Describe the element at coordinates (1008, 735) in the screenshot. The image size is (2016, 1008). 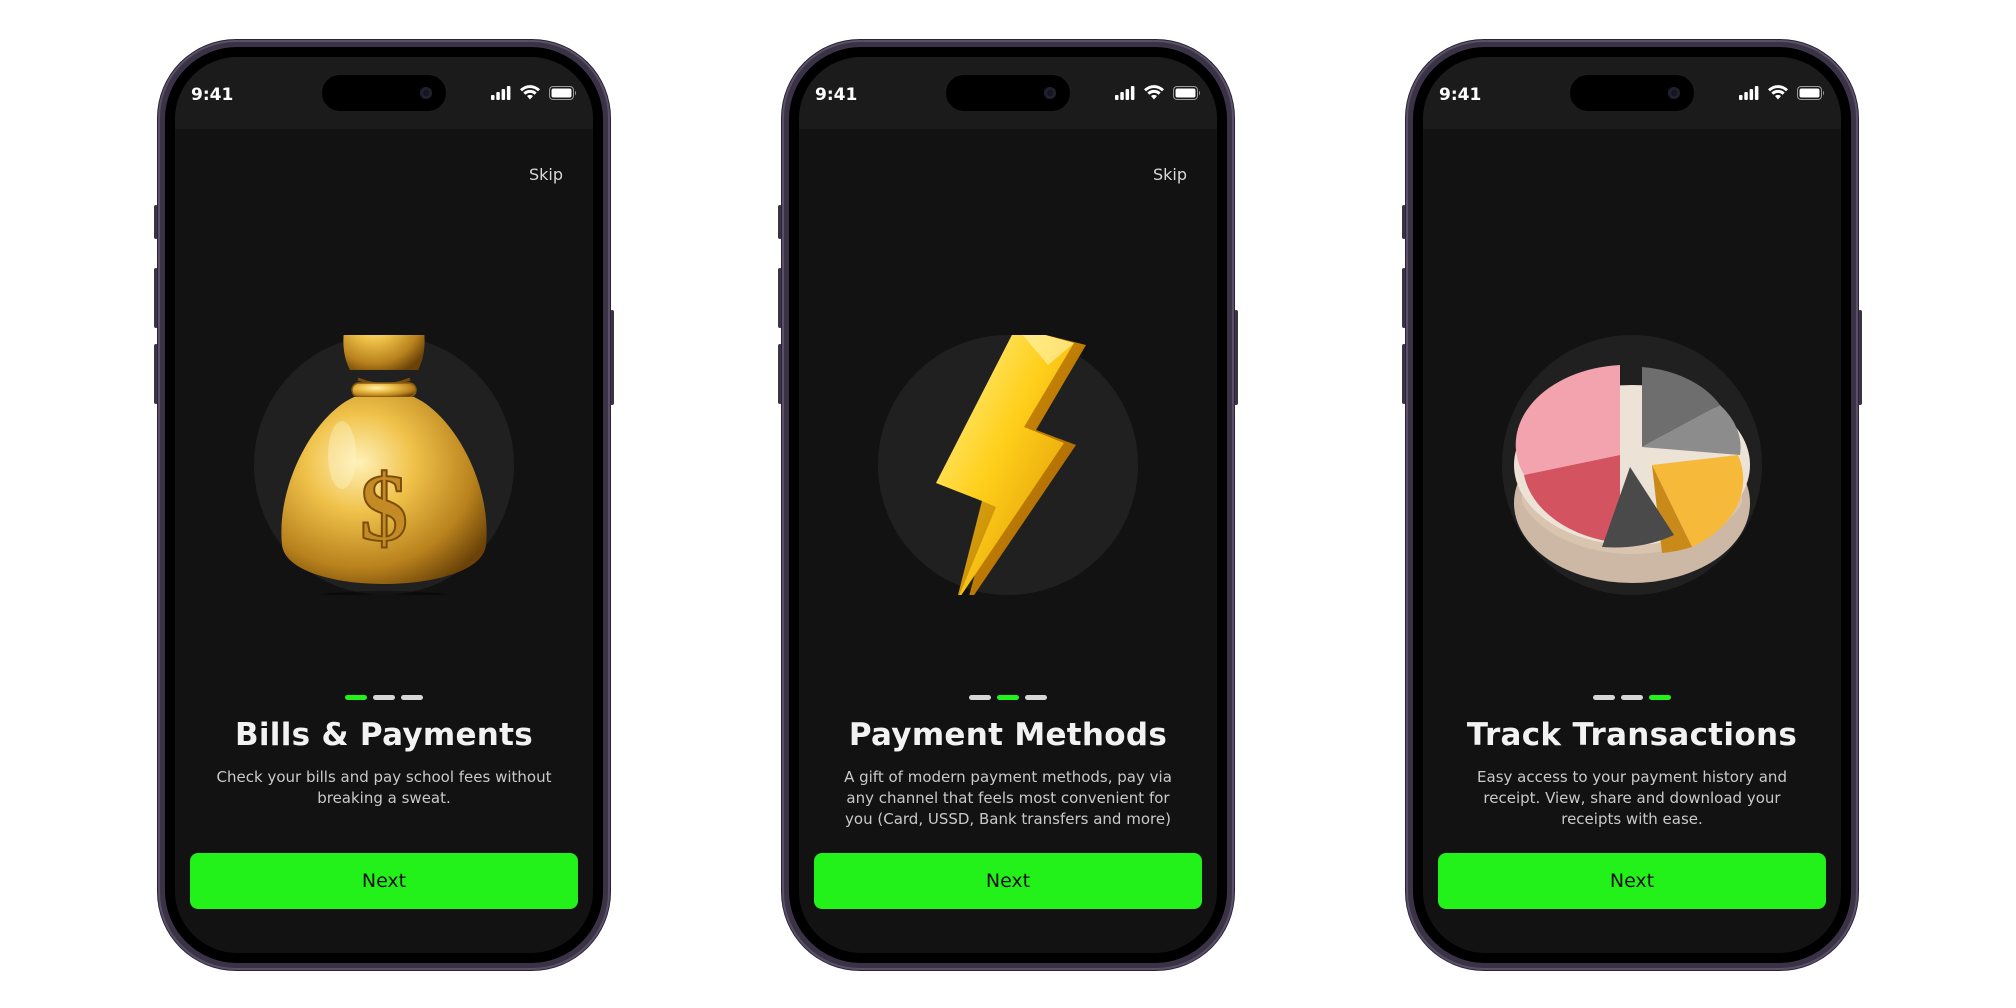
I see `onboarding-title: Payment Methods` at that location.